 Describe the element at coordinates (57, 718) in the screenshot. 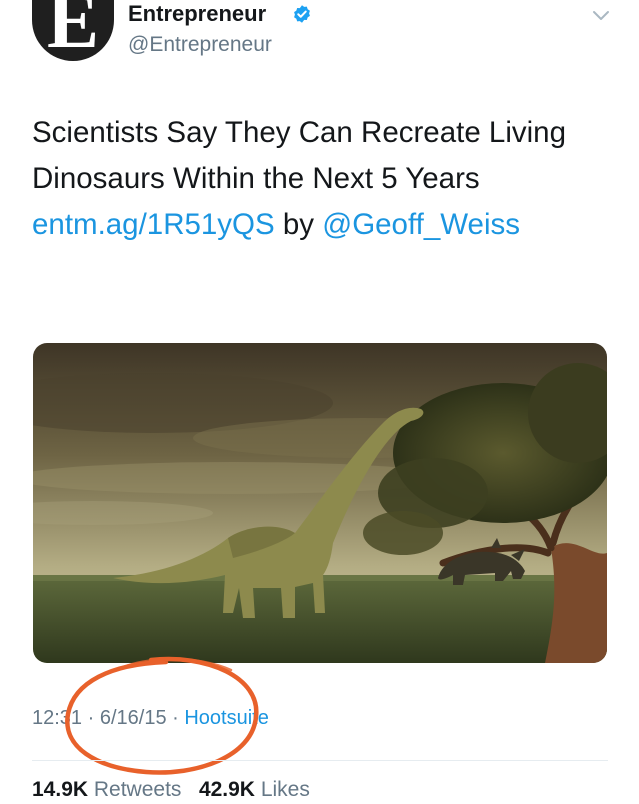

I see `tweet-time: 12:31` at that location.